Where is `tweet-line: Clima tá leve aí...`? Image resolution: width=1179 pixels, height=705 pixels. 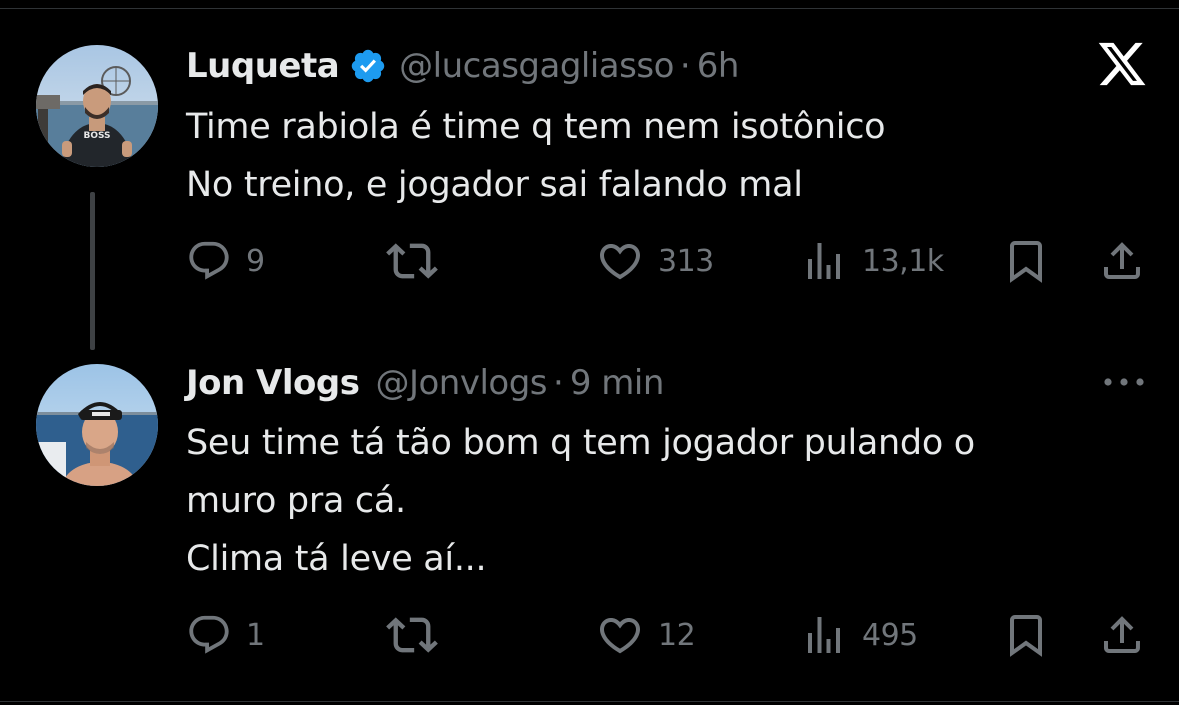 tweet-line: Clima tá leve aí... is located at coordinates (336, 559).